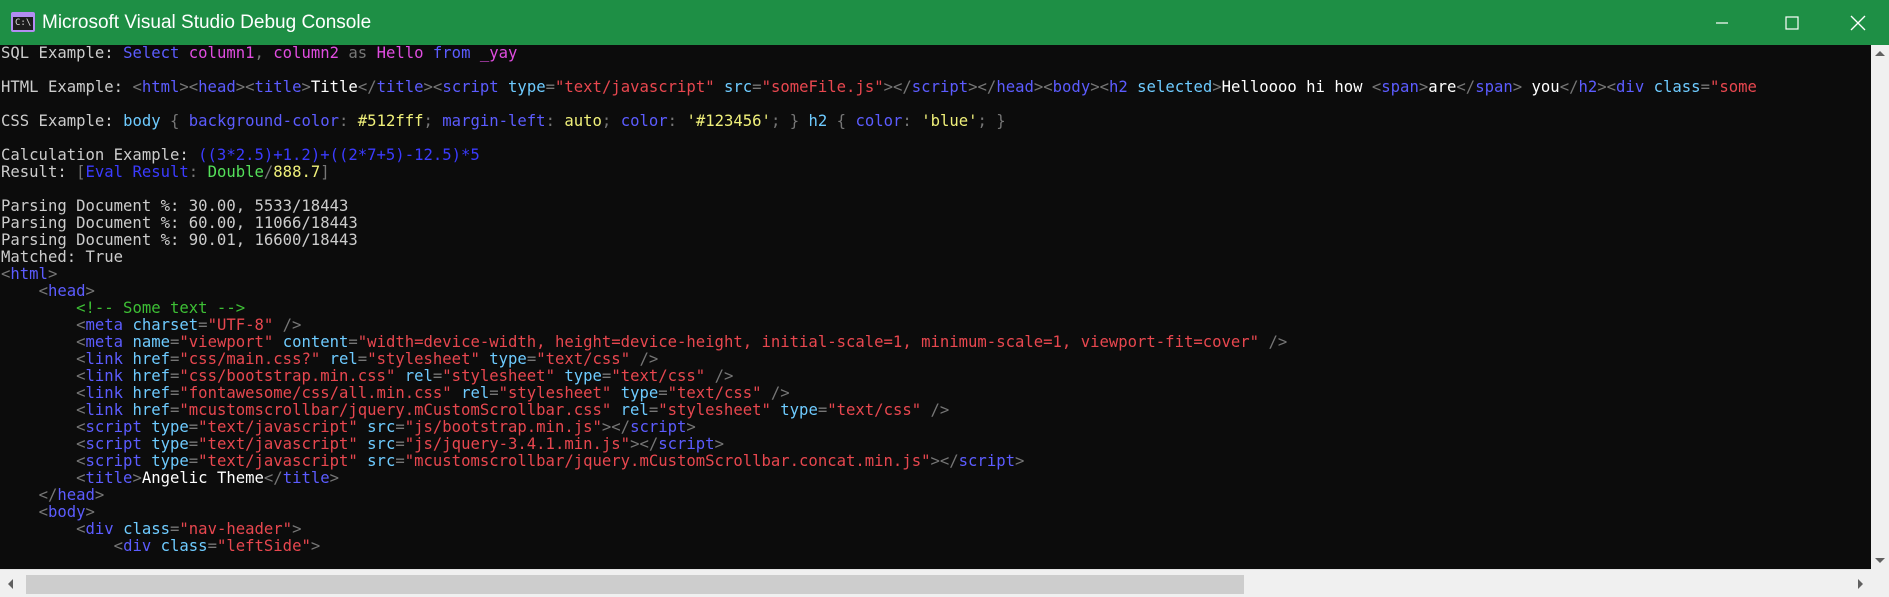 The width and height of the screenshot is (1889, 597). What do you see at coordinates (147, 121) in the screenshot?
I see `console-token: body` at bounding box center [147, 121].